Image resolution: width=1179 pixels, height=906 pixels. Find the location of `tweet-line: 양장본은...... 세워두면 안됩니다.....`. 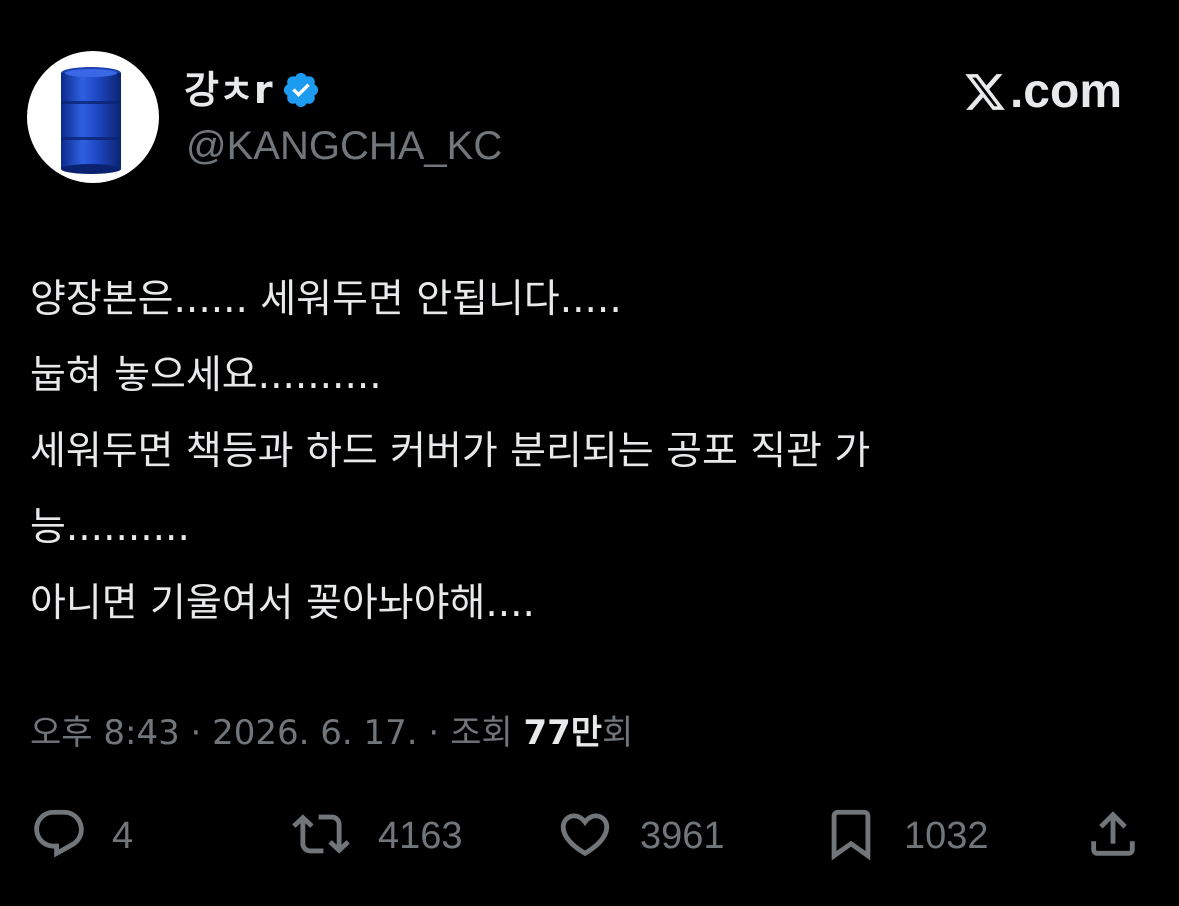

tweet-line: 양장본은...... 세워두면 안됩니다..... is located at coordinates (326, 299).